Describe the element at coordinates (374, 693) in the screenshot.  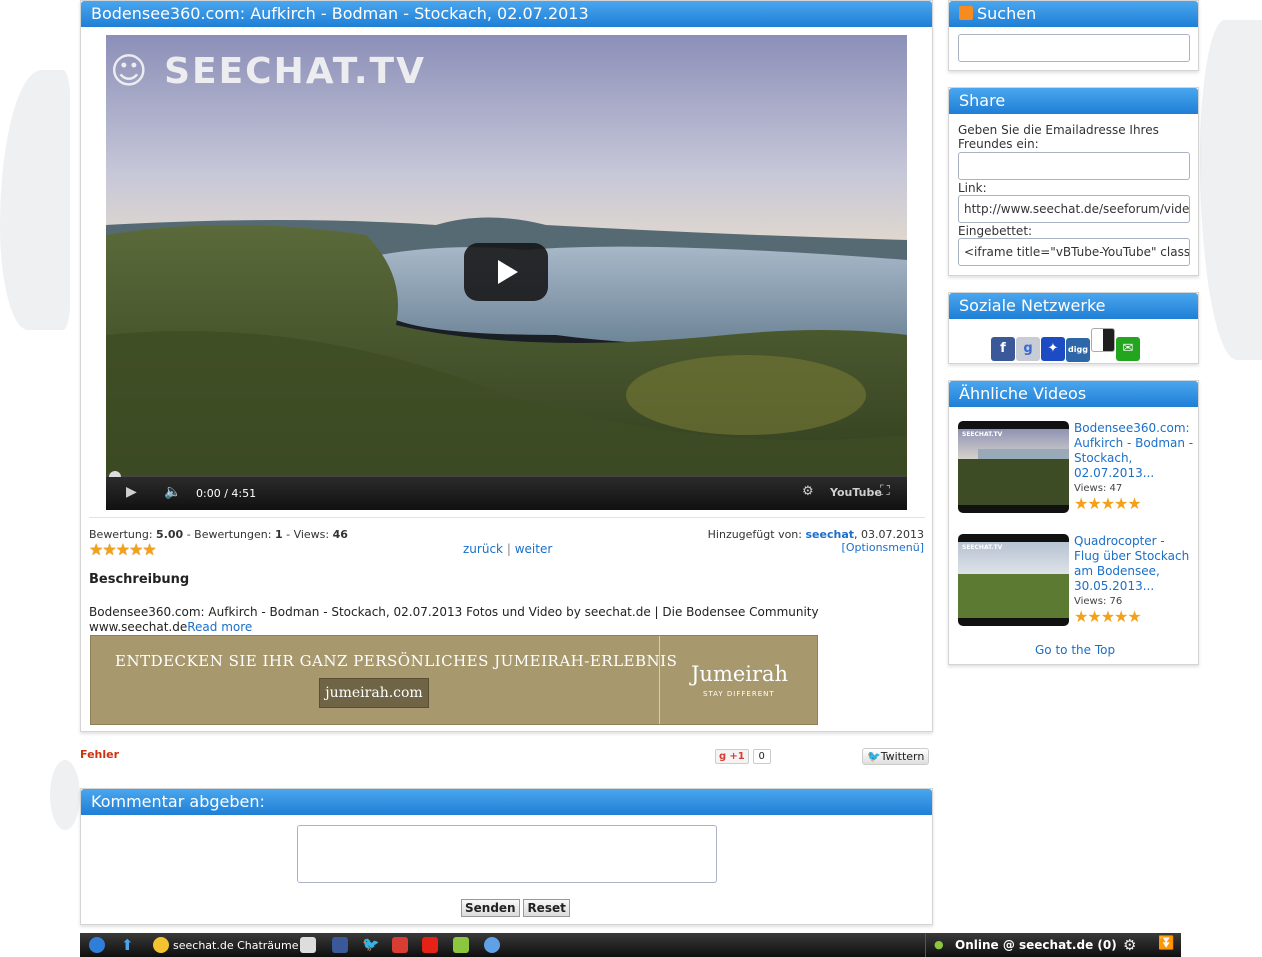
I see `ad-button: jumeirah.com` at that location.